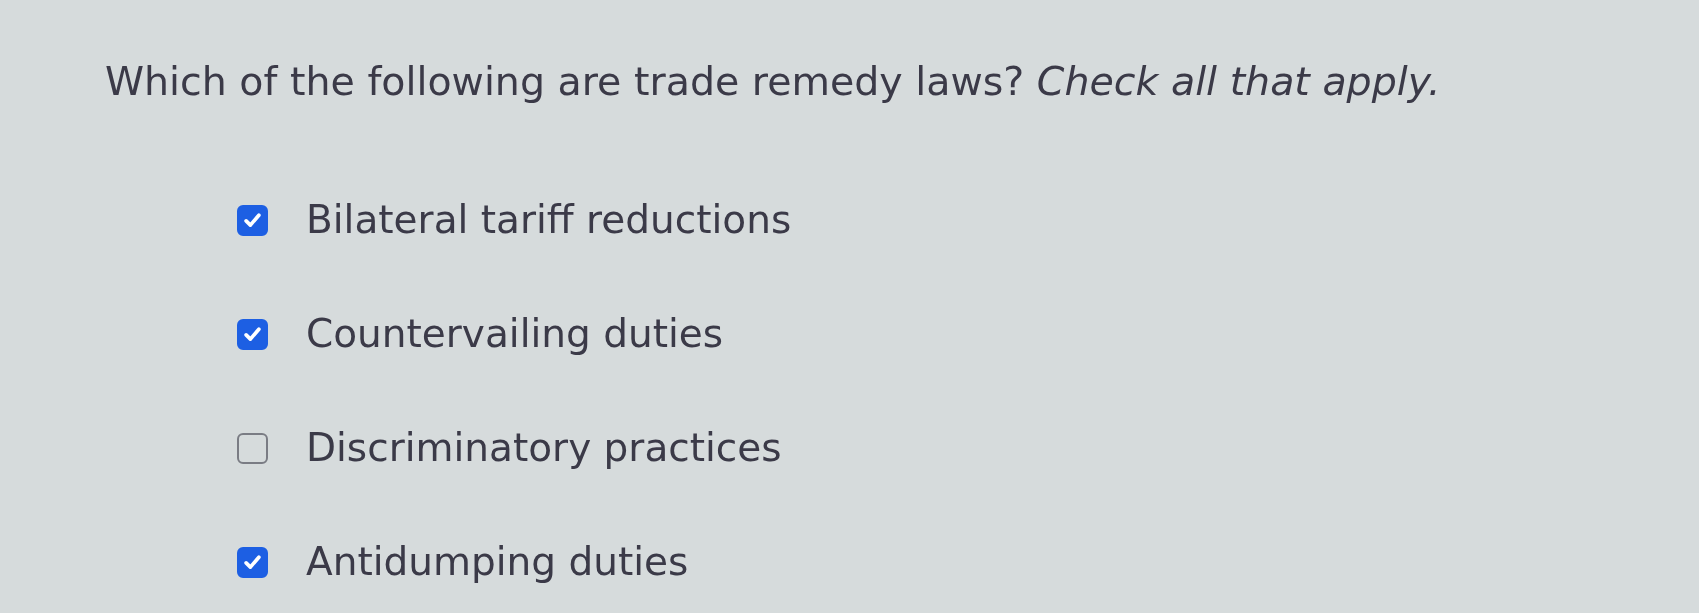 This screenshot has height=613, width=1699. What do you see at coordinates (549, 220) in the screenshot?
I see `option-label: Bilateral tariff reductions` at bounding box center [549, 220].